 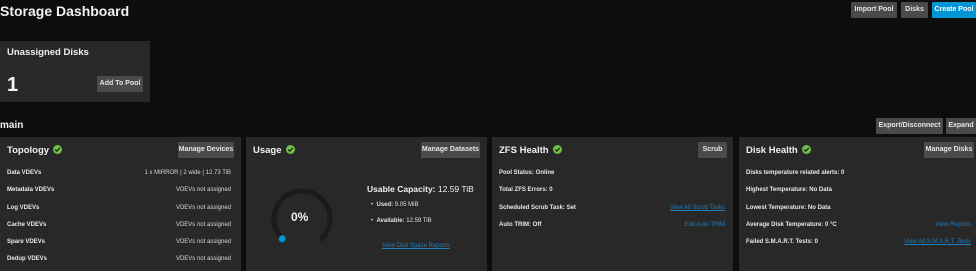 I want to click on metadata-vdevs-value: VDEVs not assigned, so click(x=203, y=190).